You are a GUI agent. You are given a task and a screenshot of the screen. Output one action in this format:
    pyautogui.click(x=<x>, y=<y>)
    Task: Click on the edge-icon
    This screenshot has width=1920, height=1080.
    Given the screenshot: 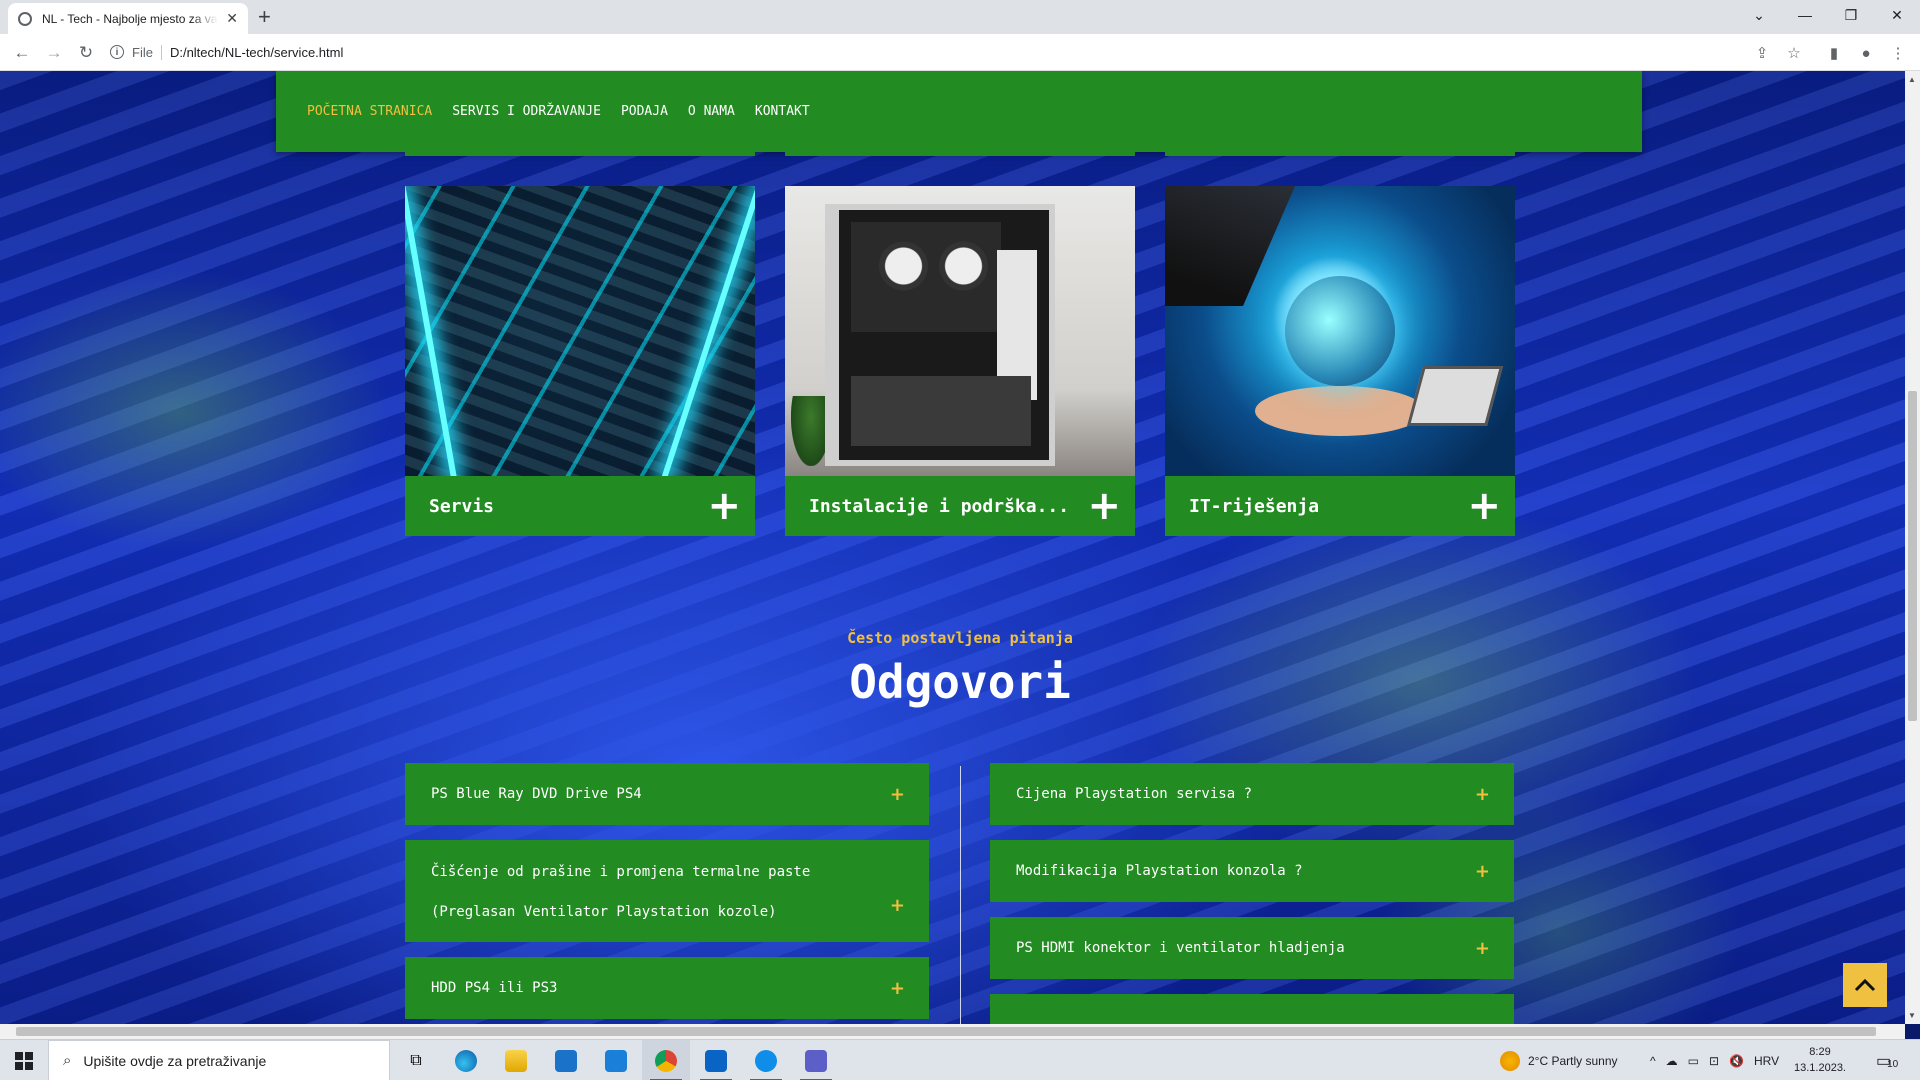 What is the action you would take?
    pyautogui.click(x=466, y=1060)
    